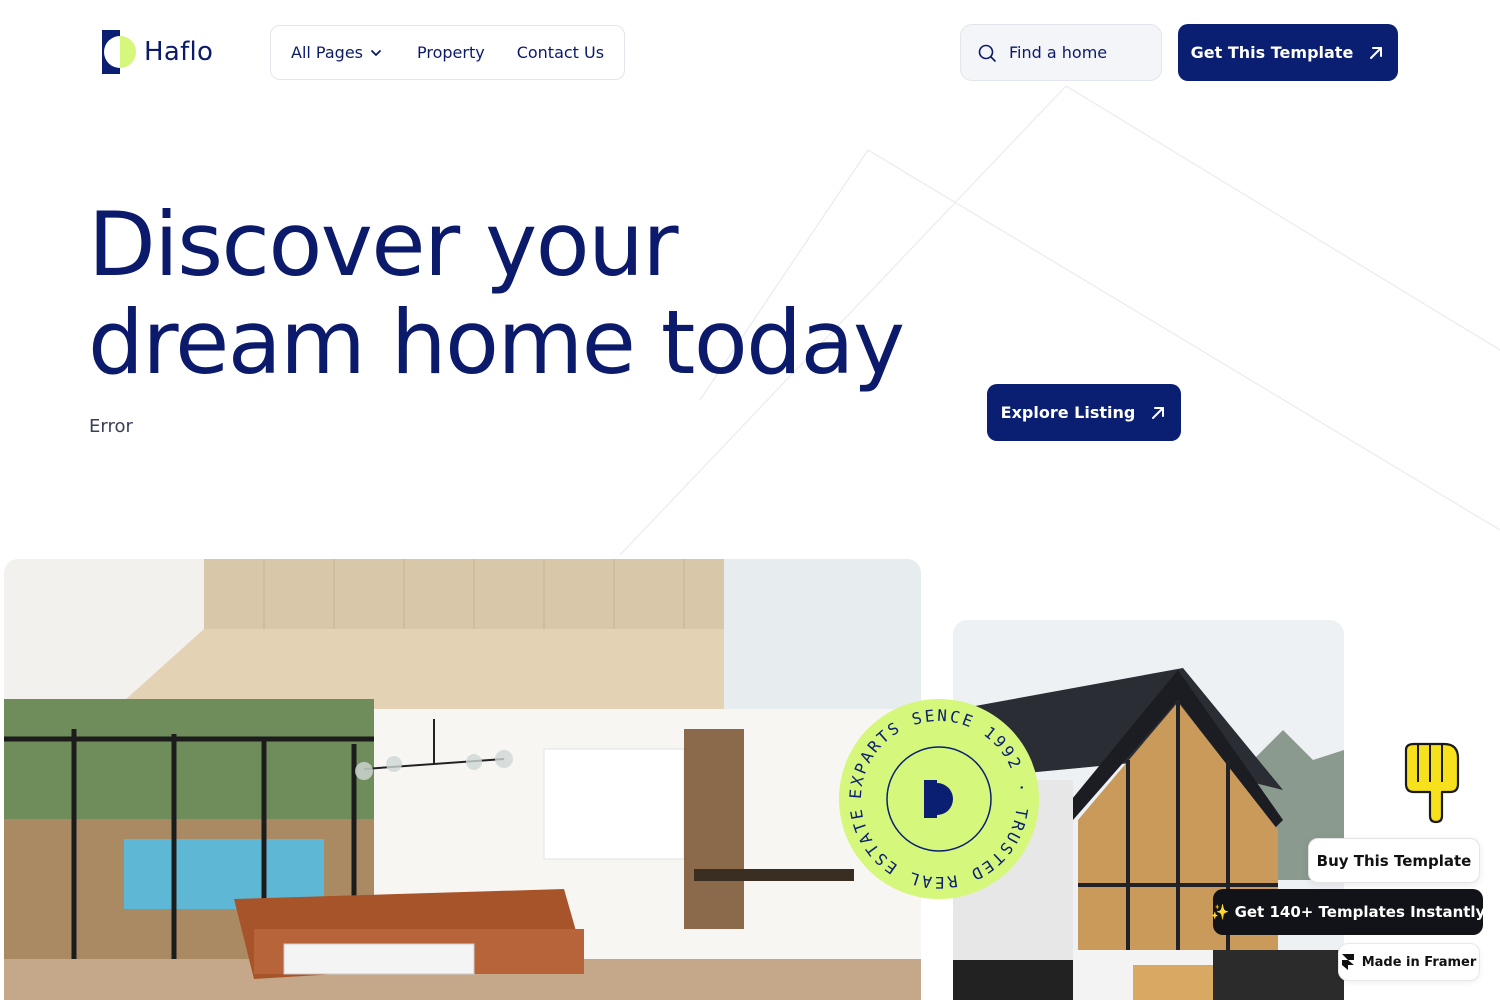 This screenshot has width=1500, height=1000. I want to click on main-nav: All Pages Property Contact Us, so click(447, 52).